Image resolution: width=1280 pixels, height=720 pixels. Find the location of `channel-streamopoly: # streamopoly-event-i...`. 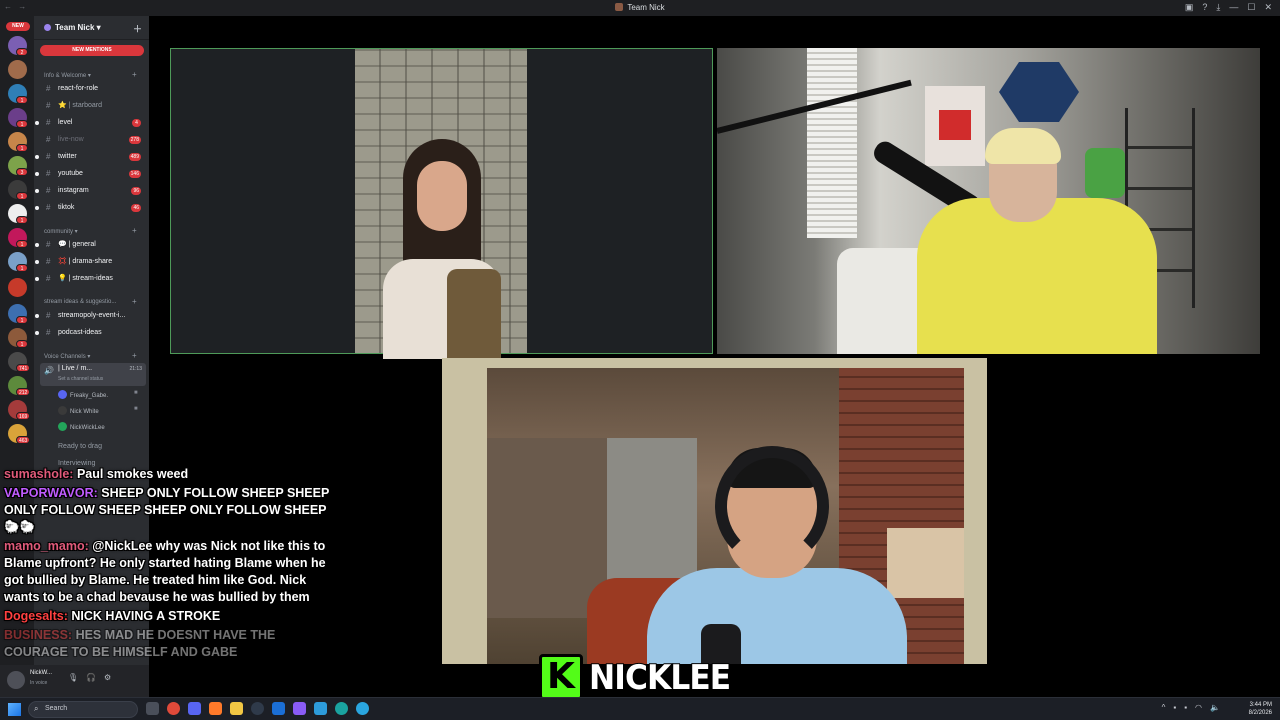

channel-streamopoly: # streamopoly-event-i... is located at coordinates (91, 316).